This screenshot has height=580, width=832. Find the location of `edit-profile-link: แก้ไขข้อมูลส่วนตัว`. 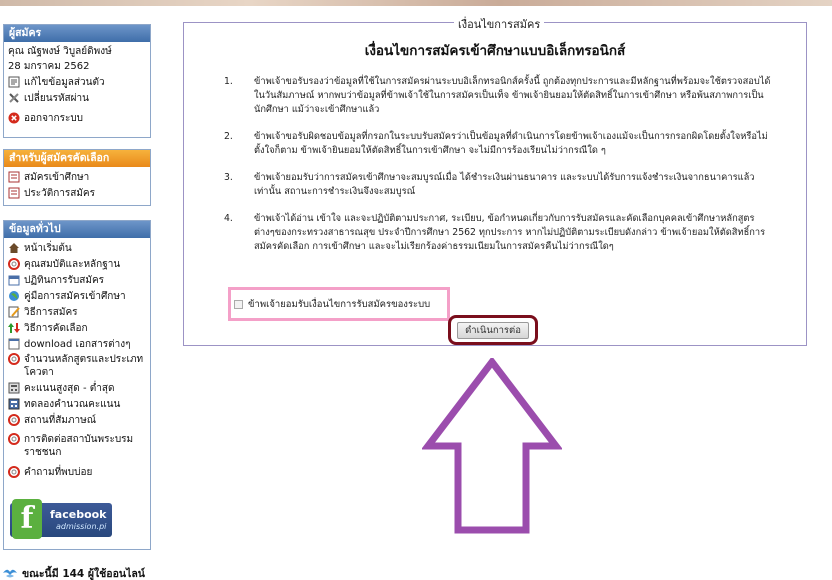

edit-profile-link: แก้ไขข้อมูลส่วนตัว is located at coordinates (77, 82).